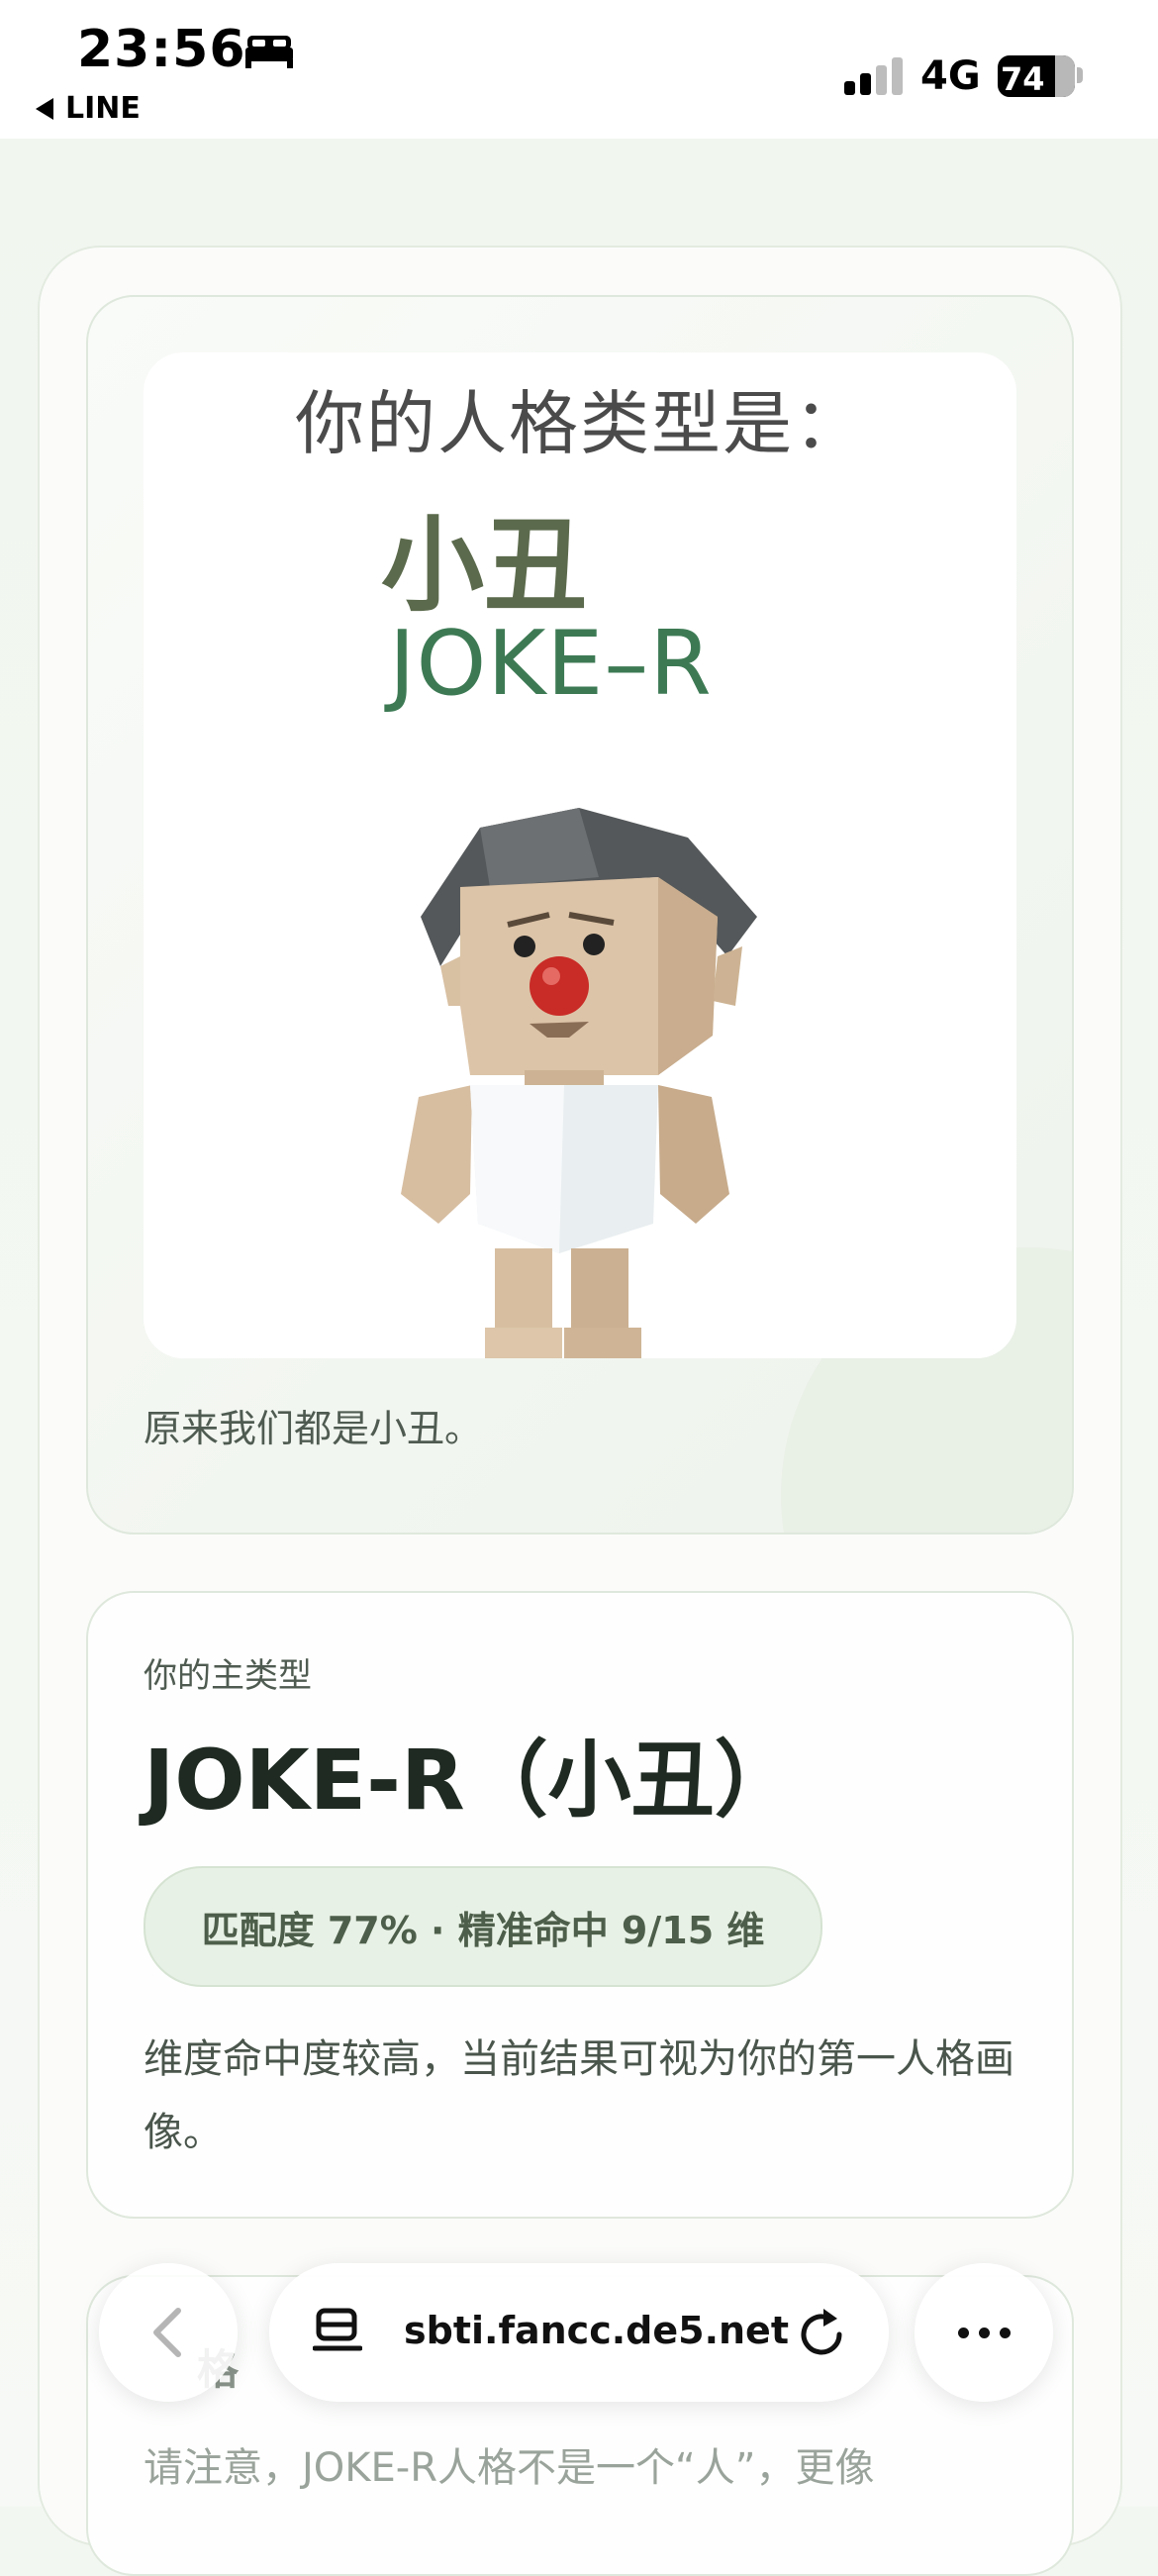  Describe the element at coordinates (1080, 75) in the screenshot. I see `battery-cap` at that location.